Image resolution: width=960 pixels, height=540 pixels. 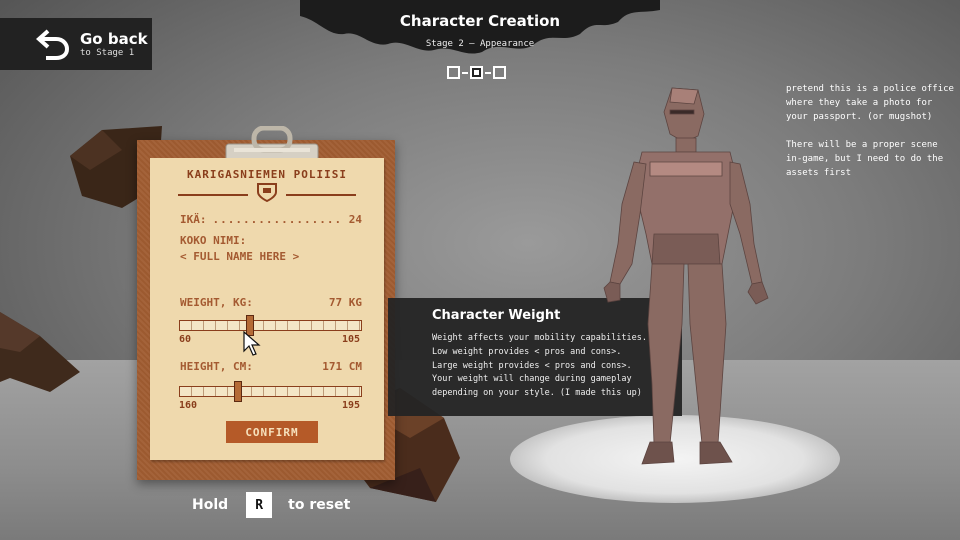 What do you see at coordinates (267, 174) in the screenshot?
I see `form-org-title: KARIGASNIEMEN POLIISI` at bounding box center [267, 174].